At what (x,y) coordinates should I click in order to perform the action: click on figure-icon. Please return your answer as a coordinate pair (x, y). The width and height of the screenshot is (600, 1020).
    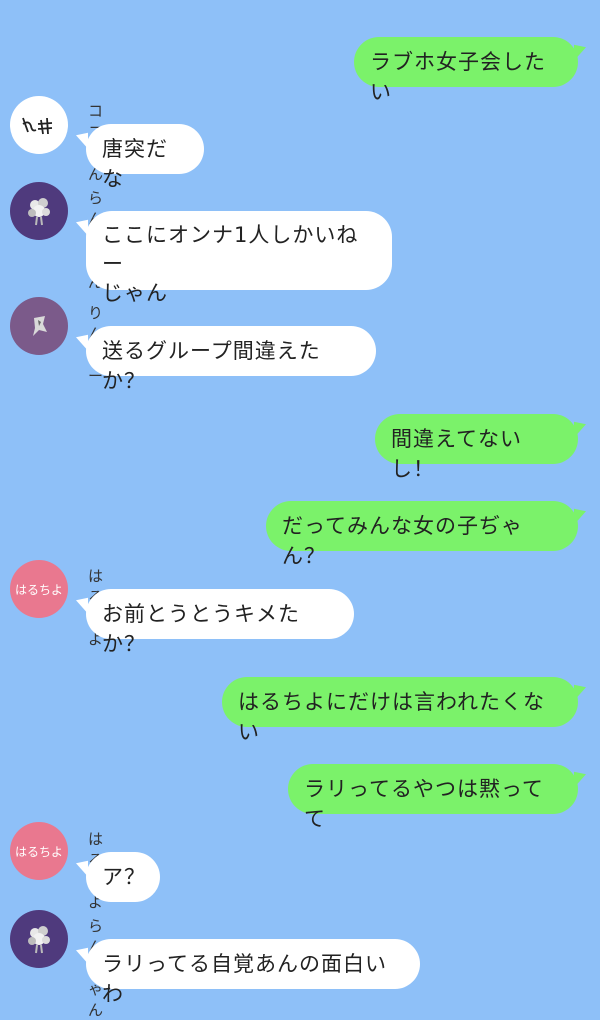
    Looking at the image, I should click on (40, 326).